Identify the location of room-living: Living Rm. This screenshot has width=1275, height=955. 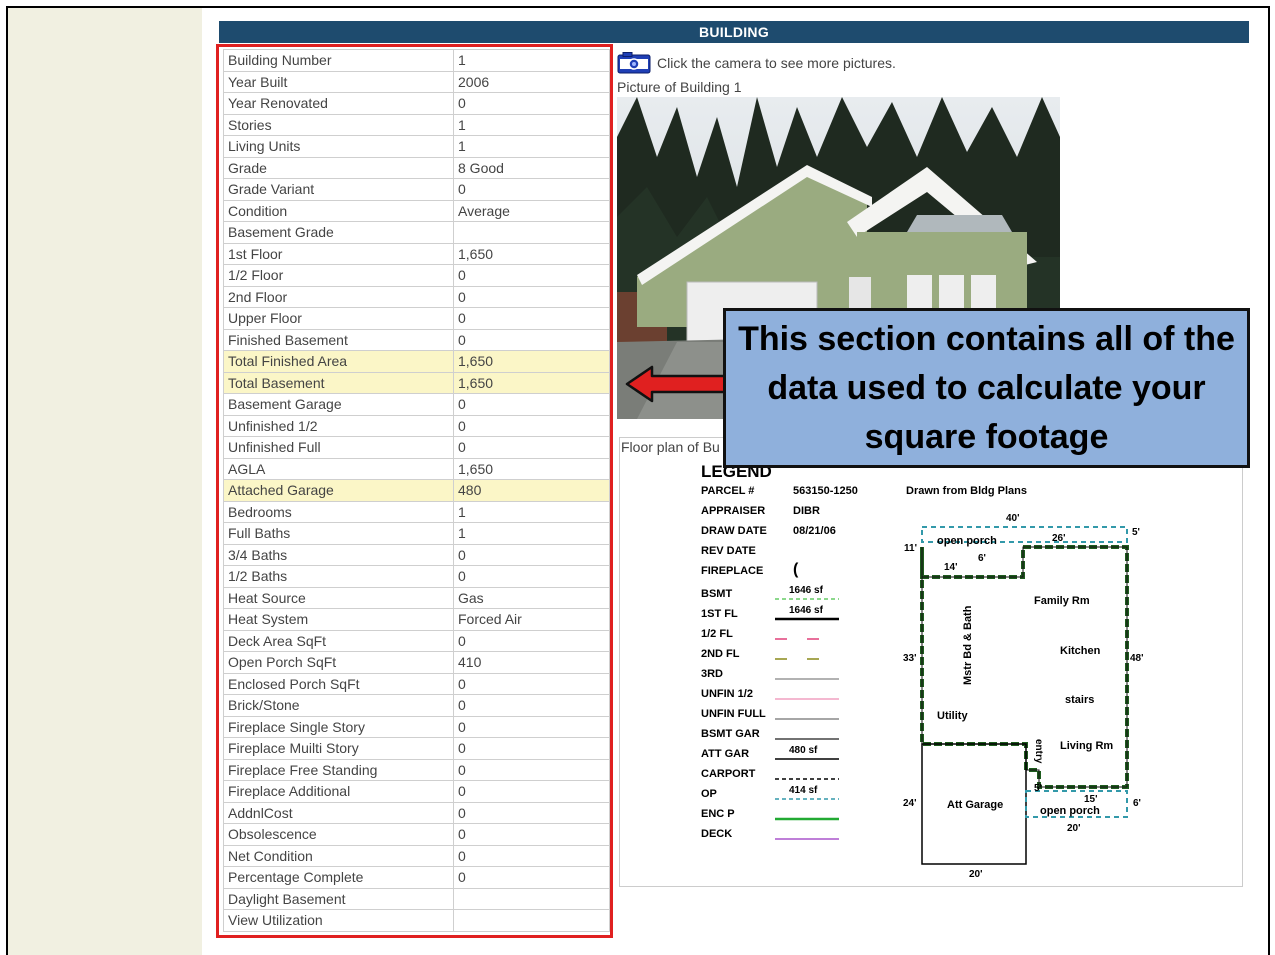
(1086, 746).